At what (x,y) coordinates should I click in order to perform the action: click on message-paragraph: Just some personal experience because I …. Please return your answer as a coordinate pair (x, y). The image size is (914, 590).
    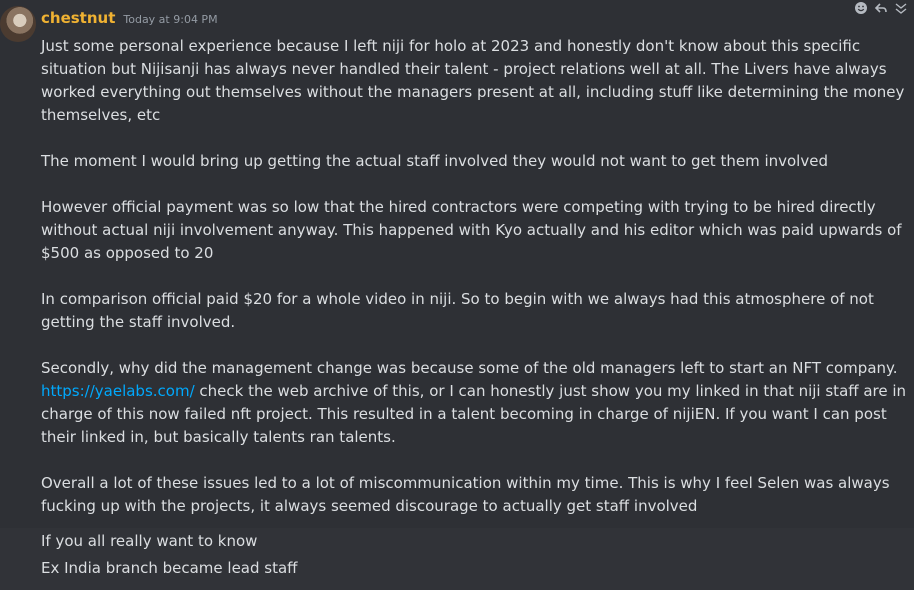
    Looking at the image, I should click on (473, 80).